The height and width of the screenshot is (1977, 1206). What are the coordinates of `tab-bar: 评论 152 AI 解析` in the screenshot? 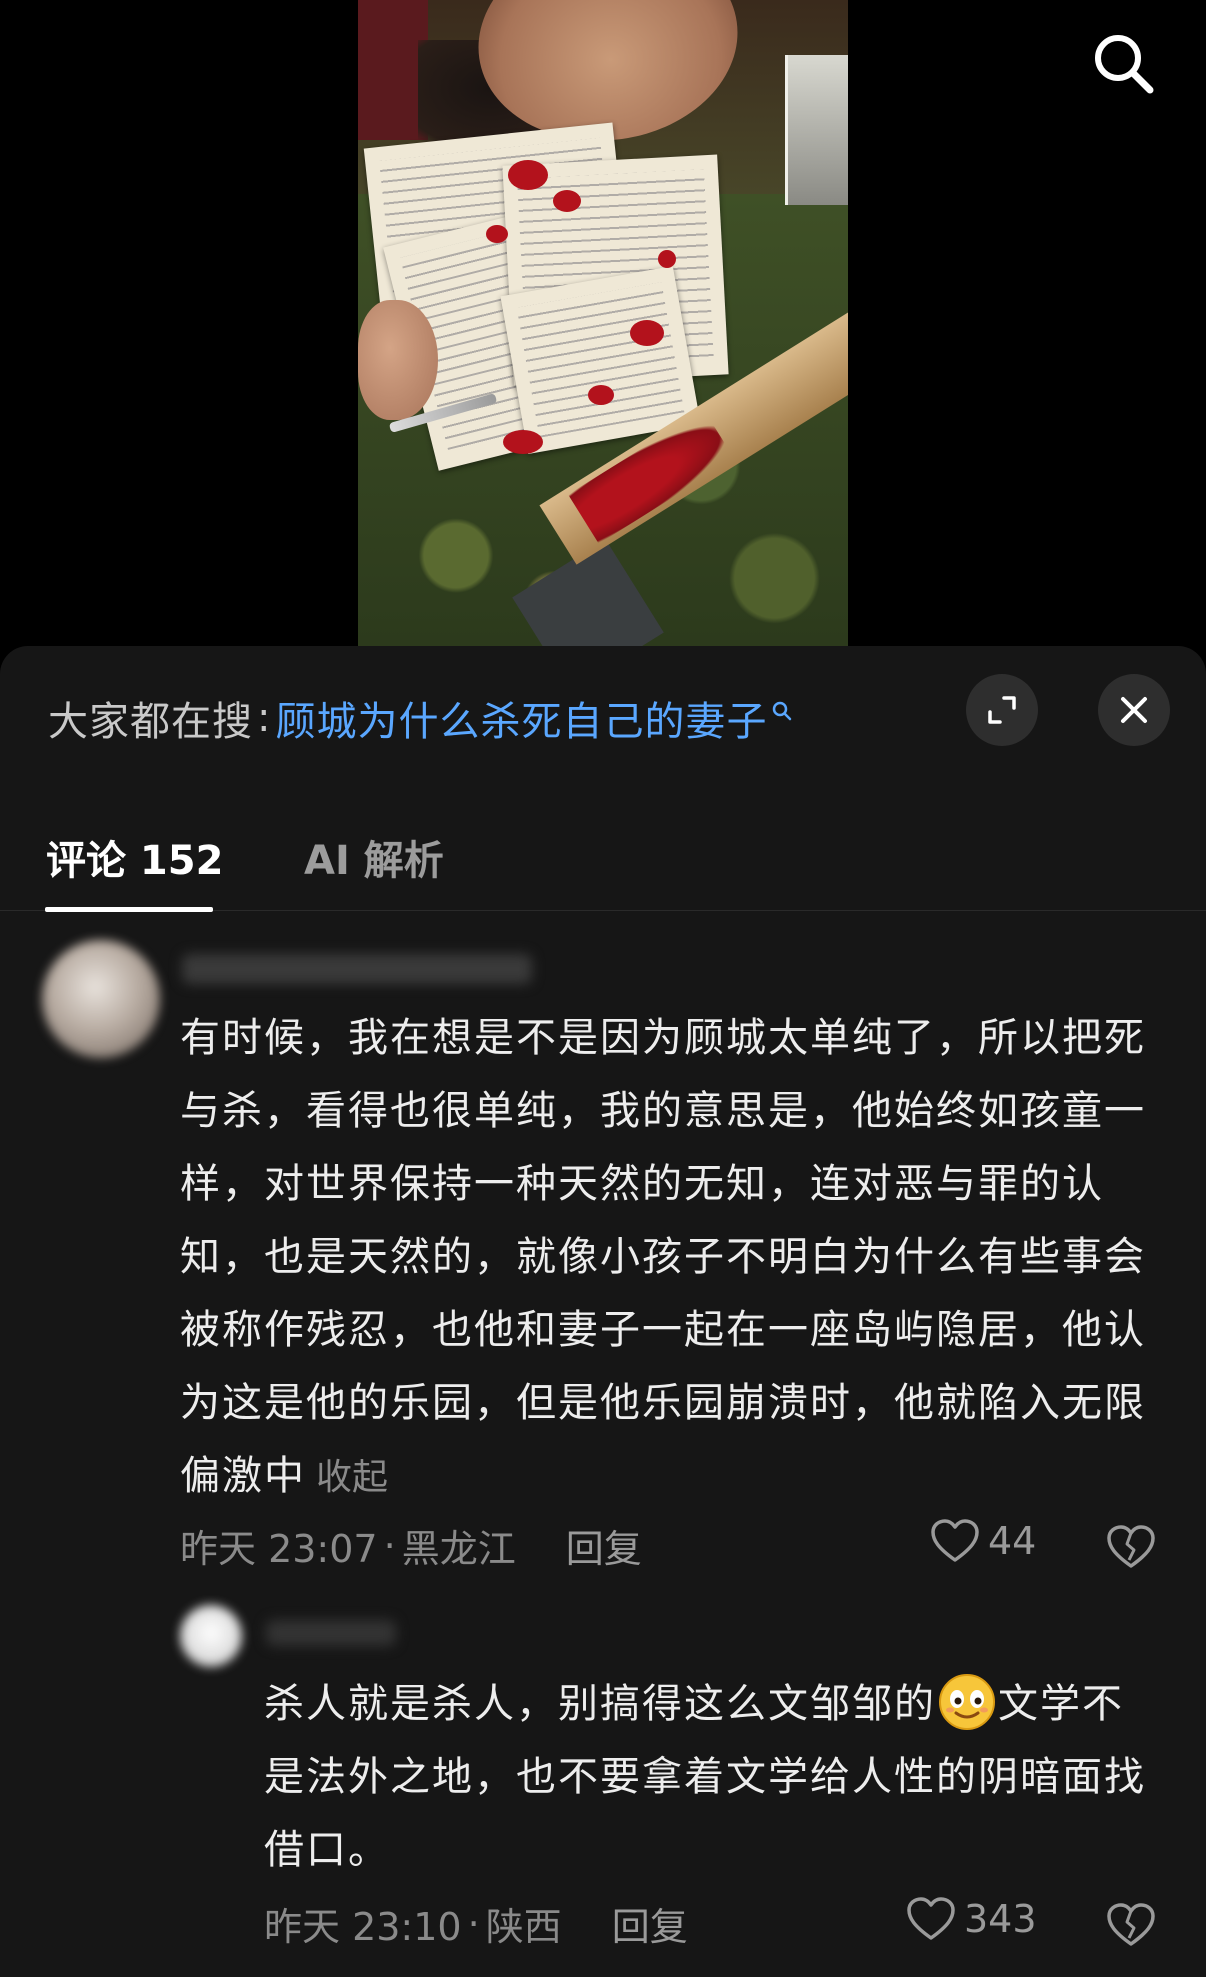 It's located at (603, 859).